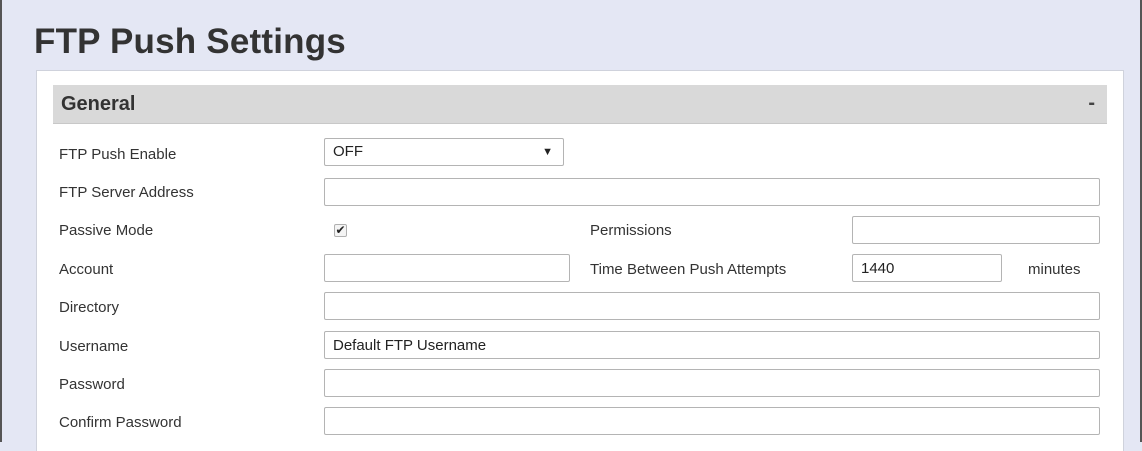  I want to click on caret-down-icon: ▼, so click(547, 152).